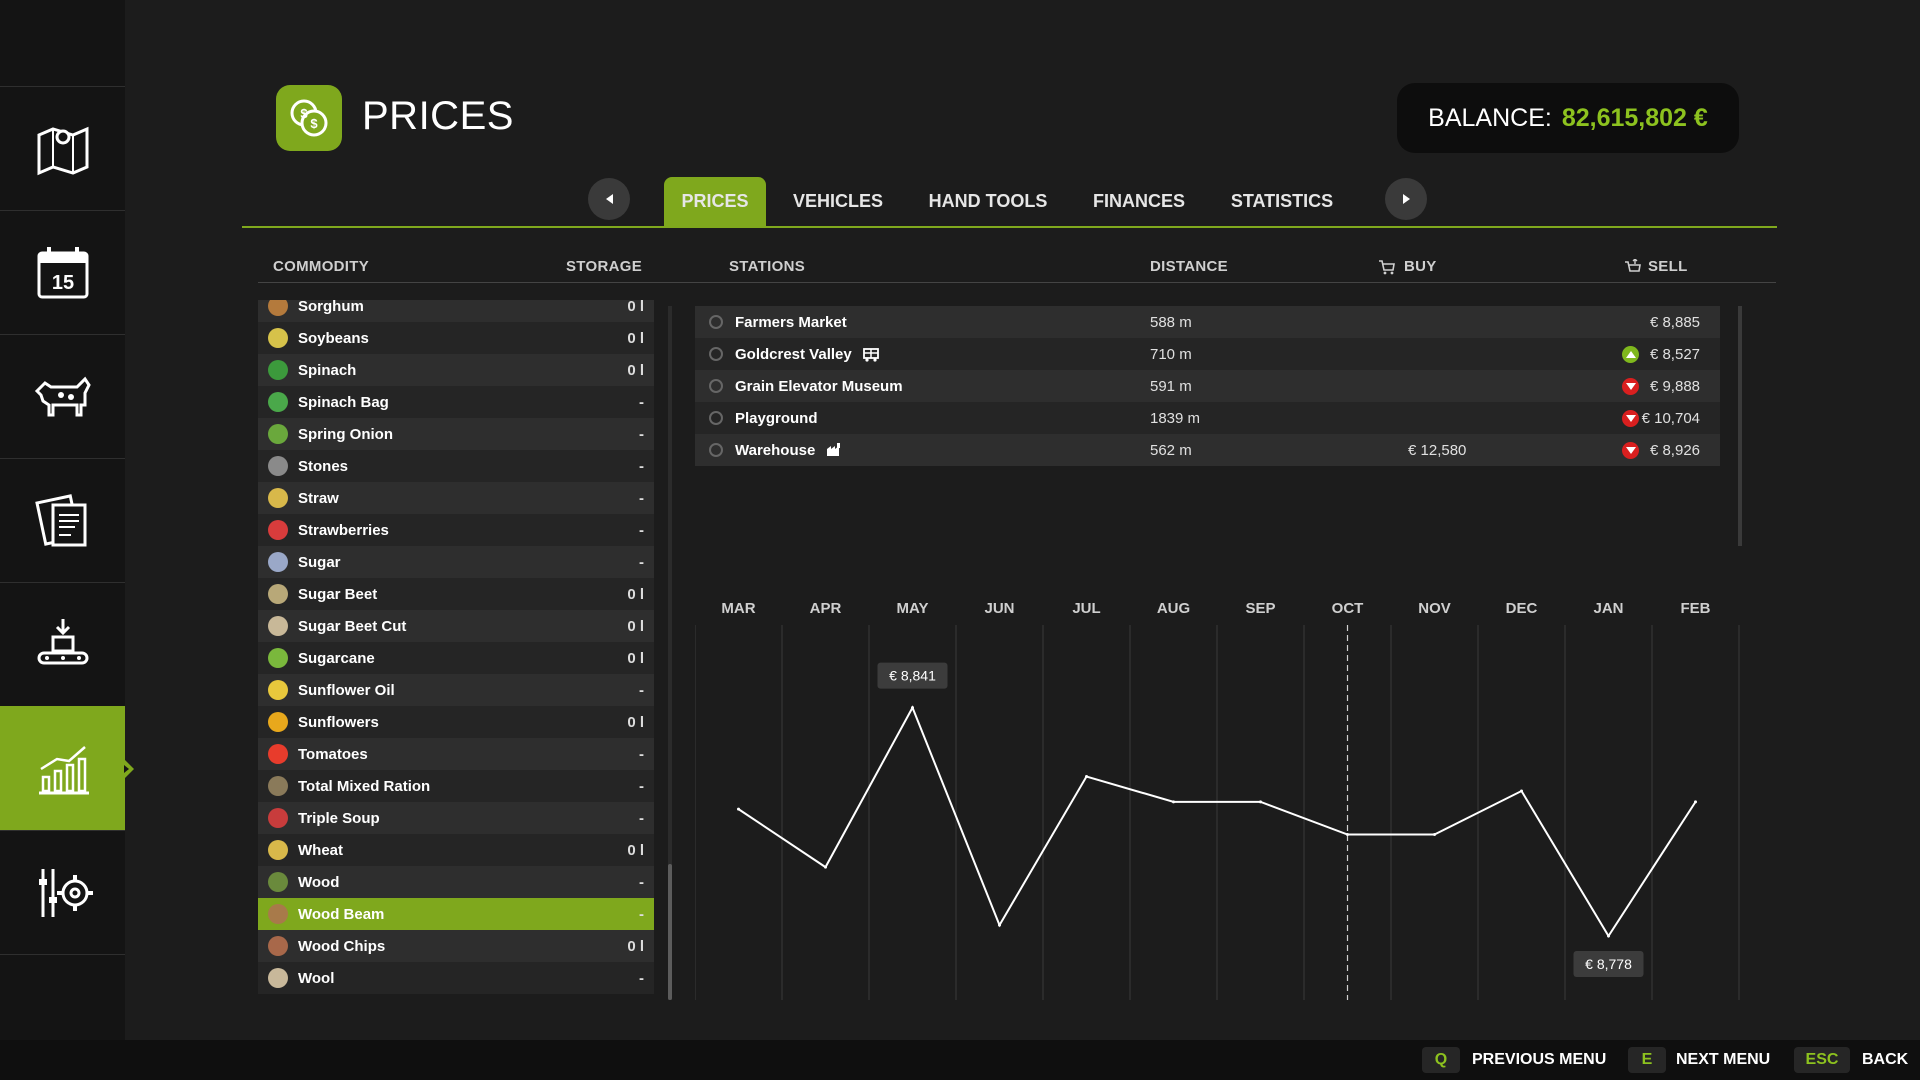  Describe the element at coordinates (456, 338) in the screenshot. I see `commodity-row: Soybeans 0 l` at that location.